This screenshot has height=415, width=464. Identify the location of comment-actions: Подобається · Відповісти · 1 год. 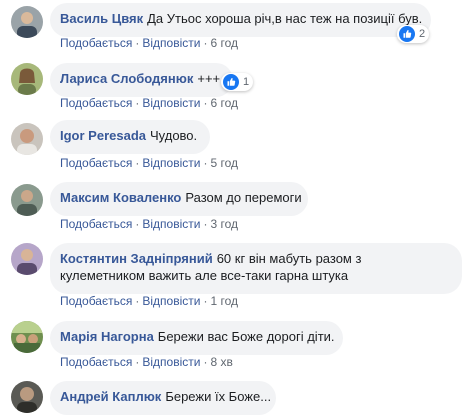
(149, 301).